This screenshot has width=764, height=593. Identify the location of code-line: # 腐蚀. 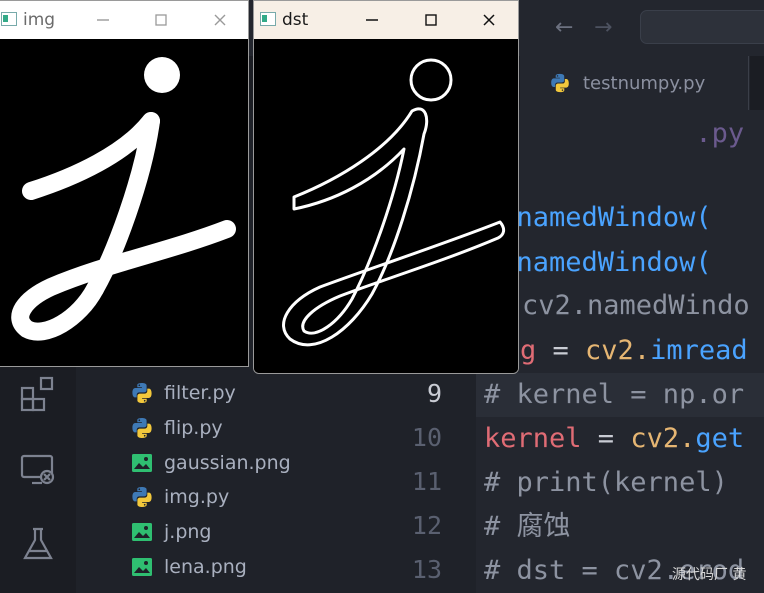
(527, 527).